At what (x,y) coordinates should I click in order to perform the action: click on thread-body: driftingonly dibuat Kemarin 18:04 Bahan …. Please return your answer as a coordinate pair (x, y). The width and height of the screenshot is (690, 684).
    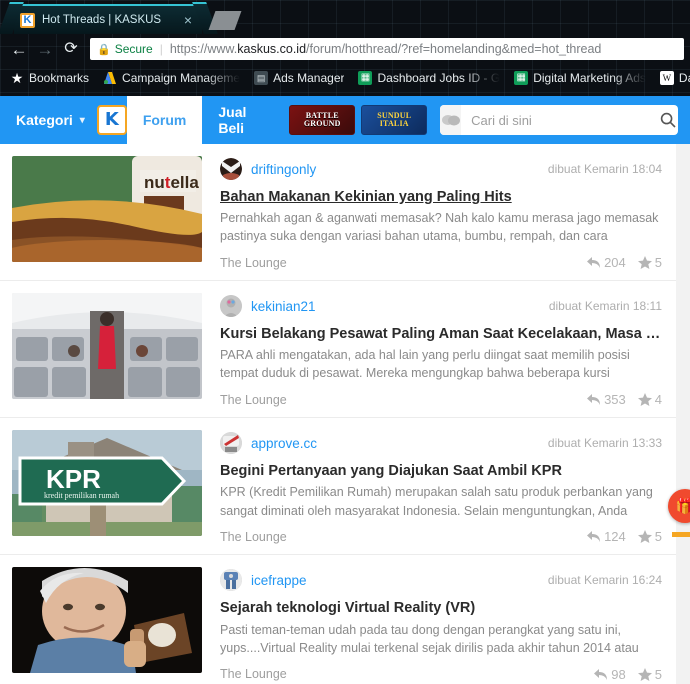
    Looking at the image, I should click on (432, 213).